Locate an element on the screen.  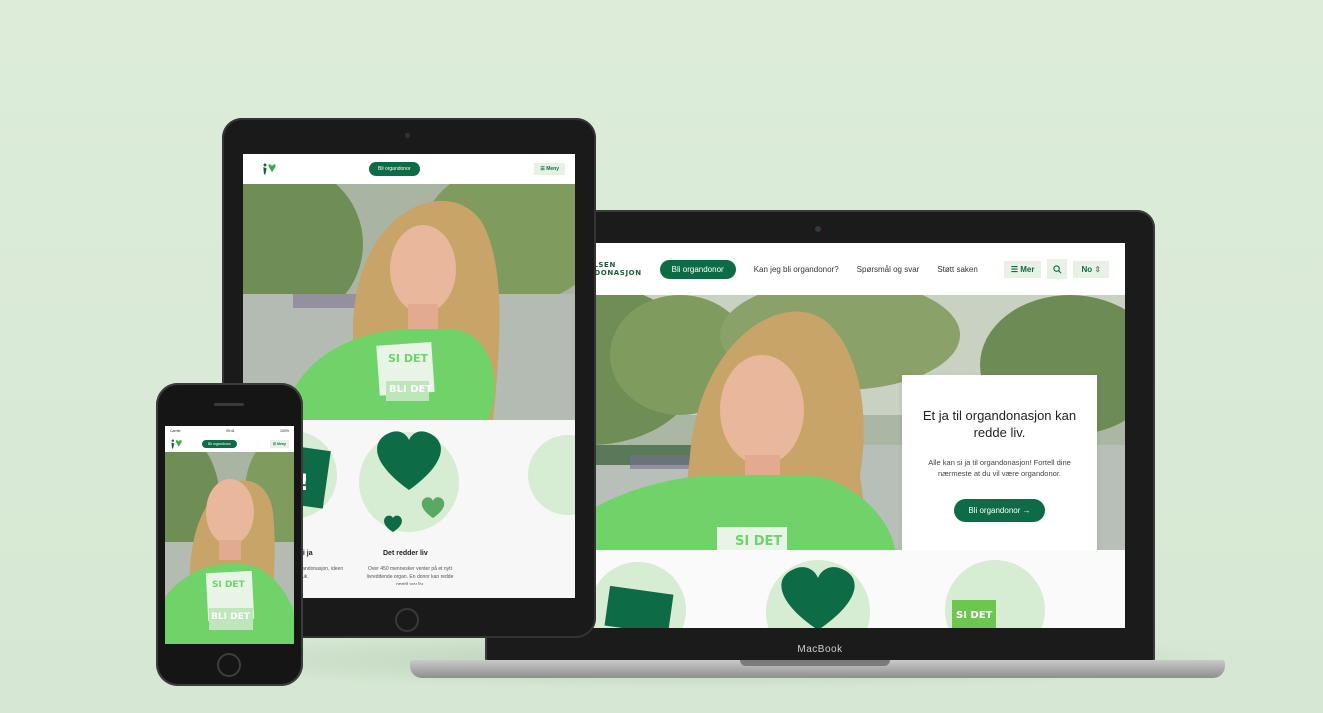
phone-hero-photo: SI DET BLI DET is located at coordinates (229, 548).